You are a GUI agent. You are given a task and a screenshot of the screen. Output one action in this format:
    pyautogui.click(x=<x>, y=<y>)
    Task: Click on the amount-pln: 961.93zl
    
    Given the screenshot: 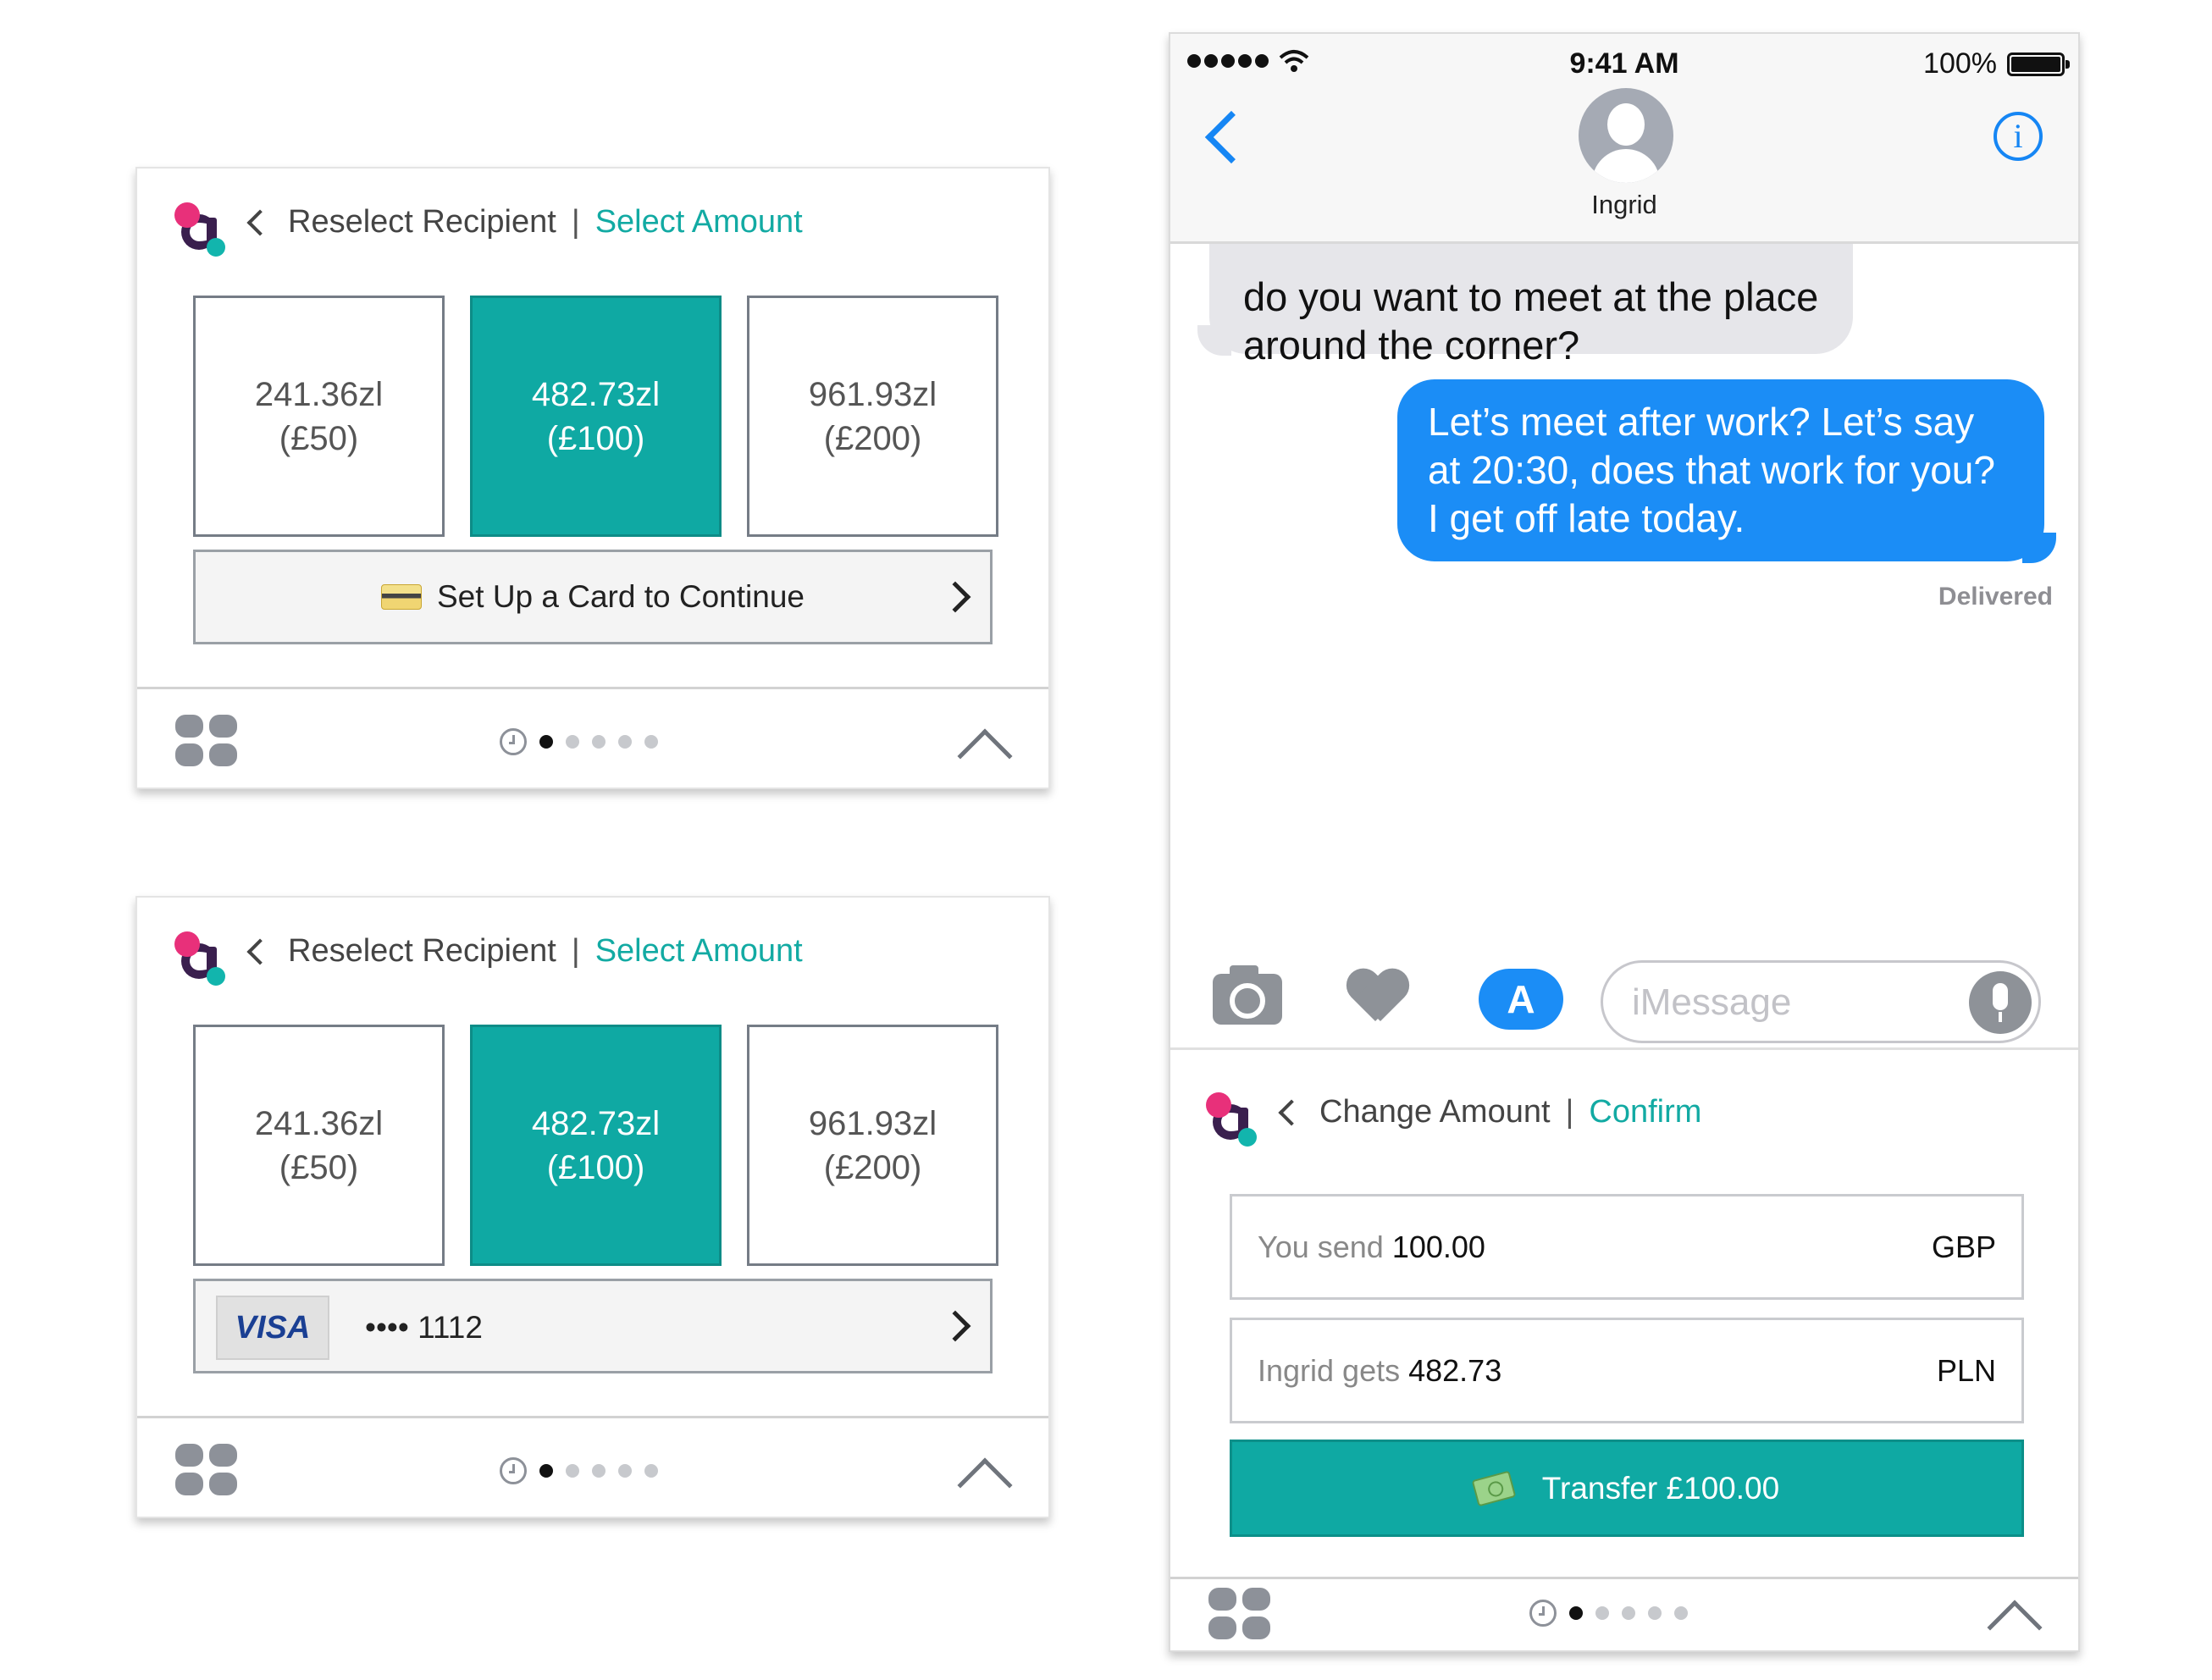 What is the action you would take?
    pyautogui.click(x=872, y=394)
    